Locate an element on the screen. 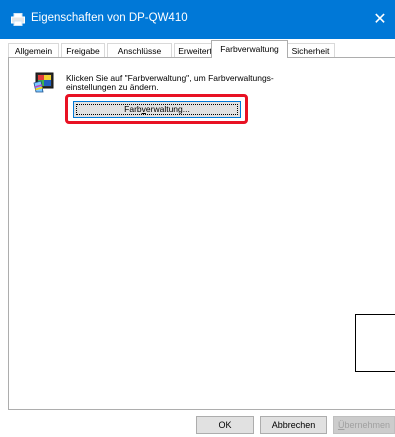 The height and width of the screenshot is (437, 395). cancel-button: Abbrechen is located at coordinates (293, 425).